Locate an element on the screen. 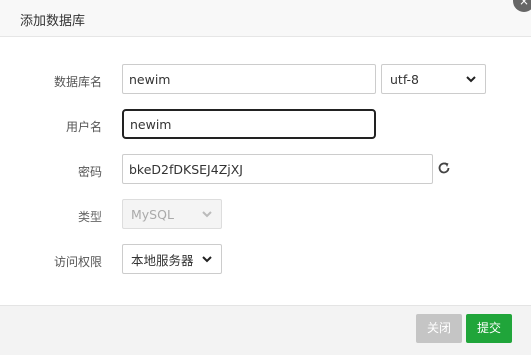 This screenshot has height=355, width=531. submit-button: 提交 is located at coordinates (489, 328).